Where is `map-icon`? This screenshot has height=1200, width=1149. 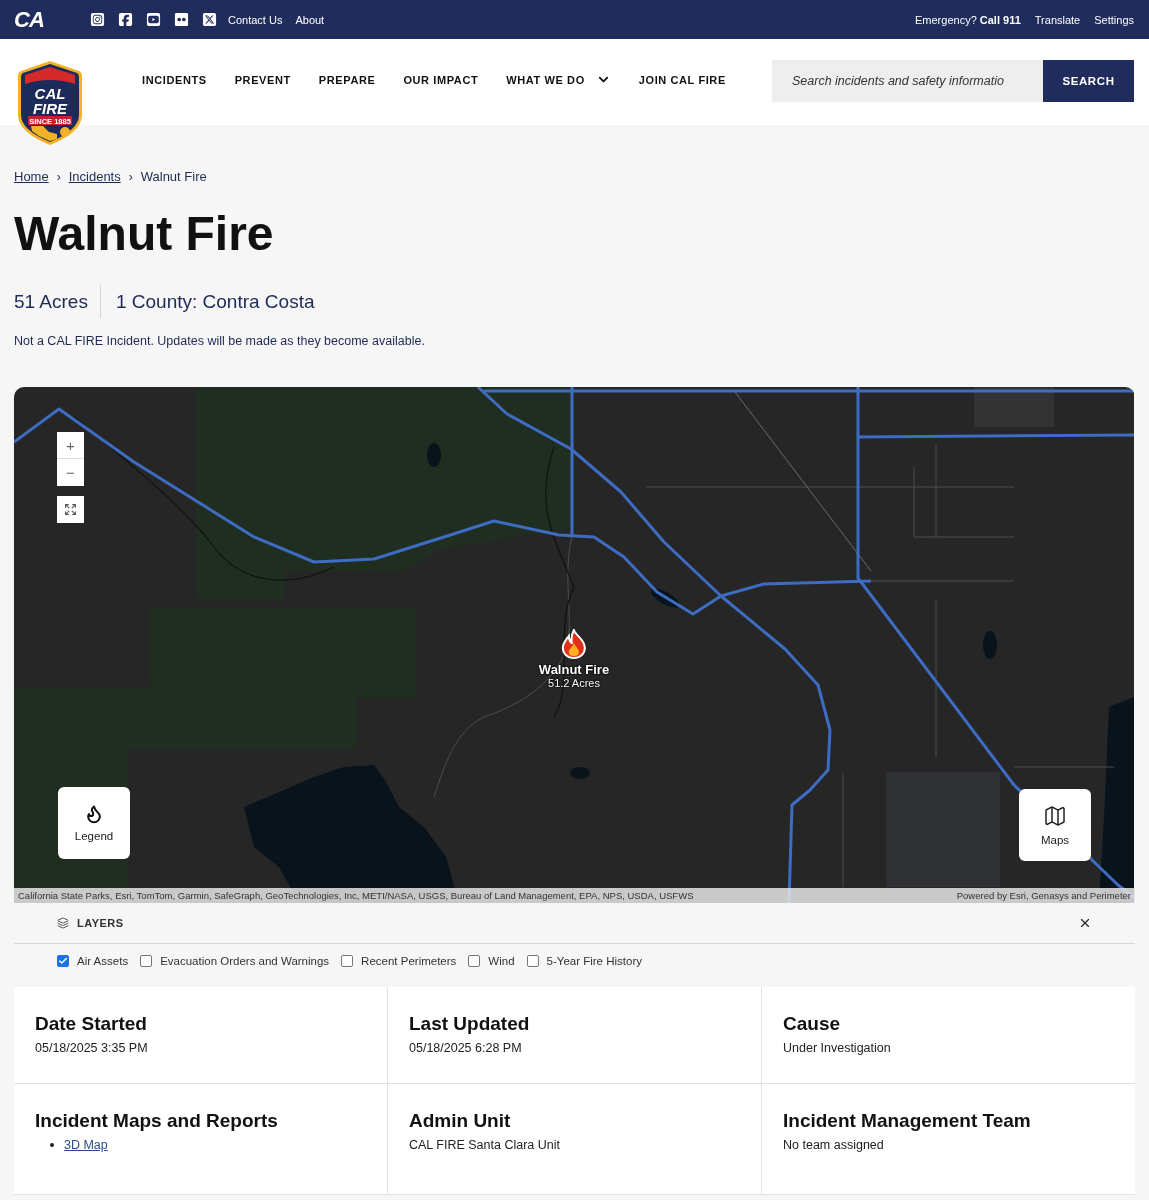 map-icon is located at coordinates (1055, 816).